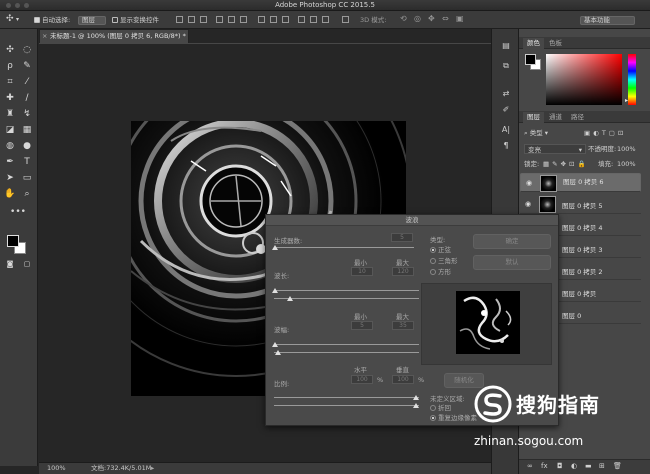  Describe the element at coordinates (301, 19) in the screenshot. I see `distribute-left-icon` at that location.